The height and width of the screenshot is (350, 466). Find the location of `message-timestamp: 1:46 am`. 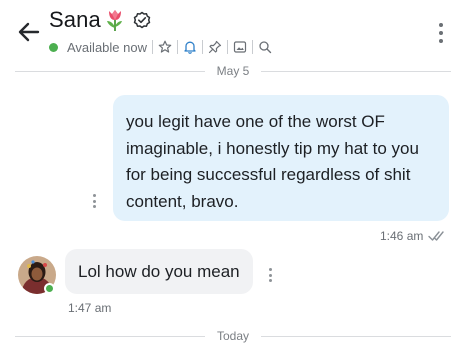

message-timestamp: 1:46 am is located at coordinates (402, 236).